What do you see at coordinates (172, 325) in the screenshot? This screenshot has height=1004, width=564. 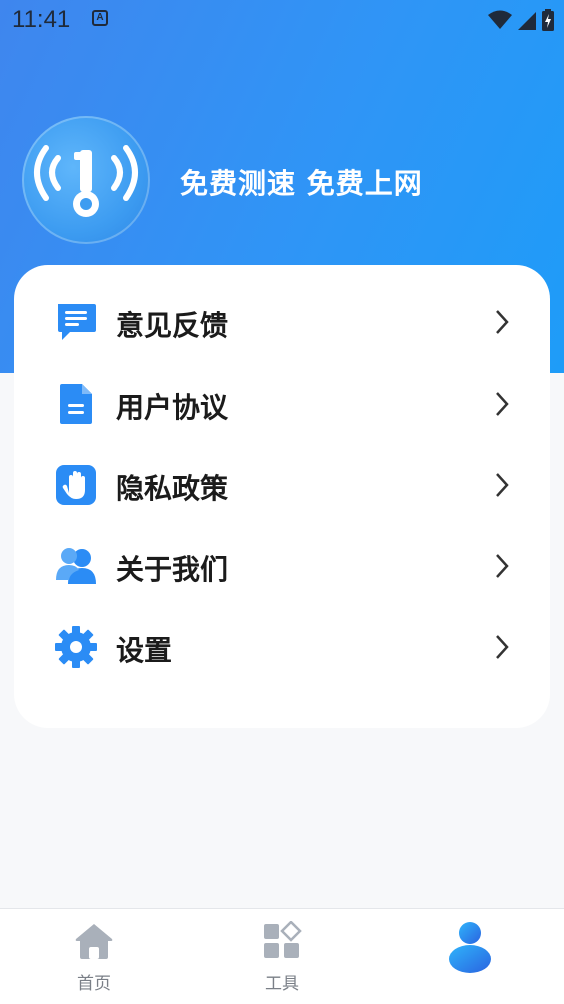 I see `menu-item-label: 意见反馈` at bounding box center [172, 325].